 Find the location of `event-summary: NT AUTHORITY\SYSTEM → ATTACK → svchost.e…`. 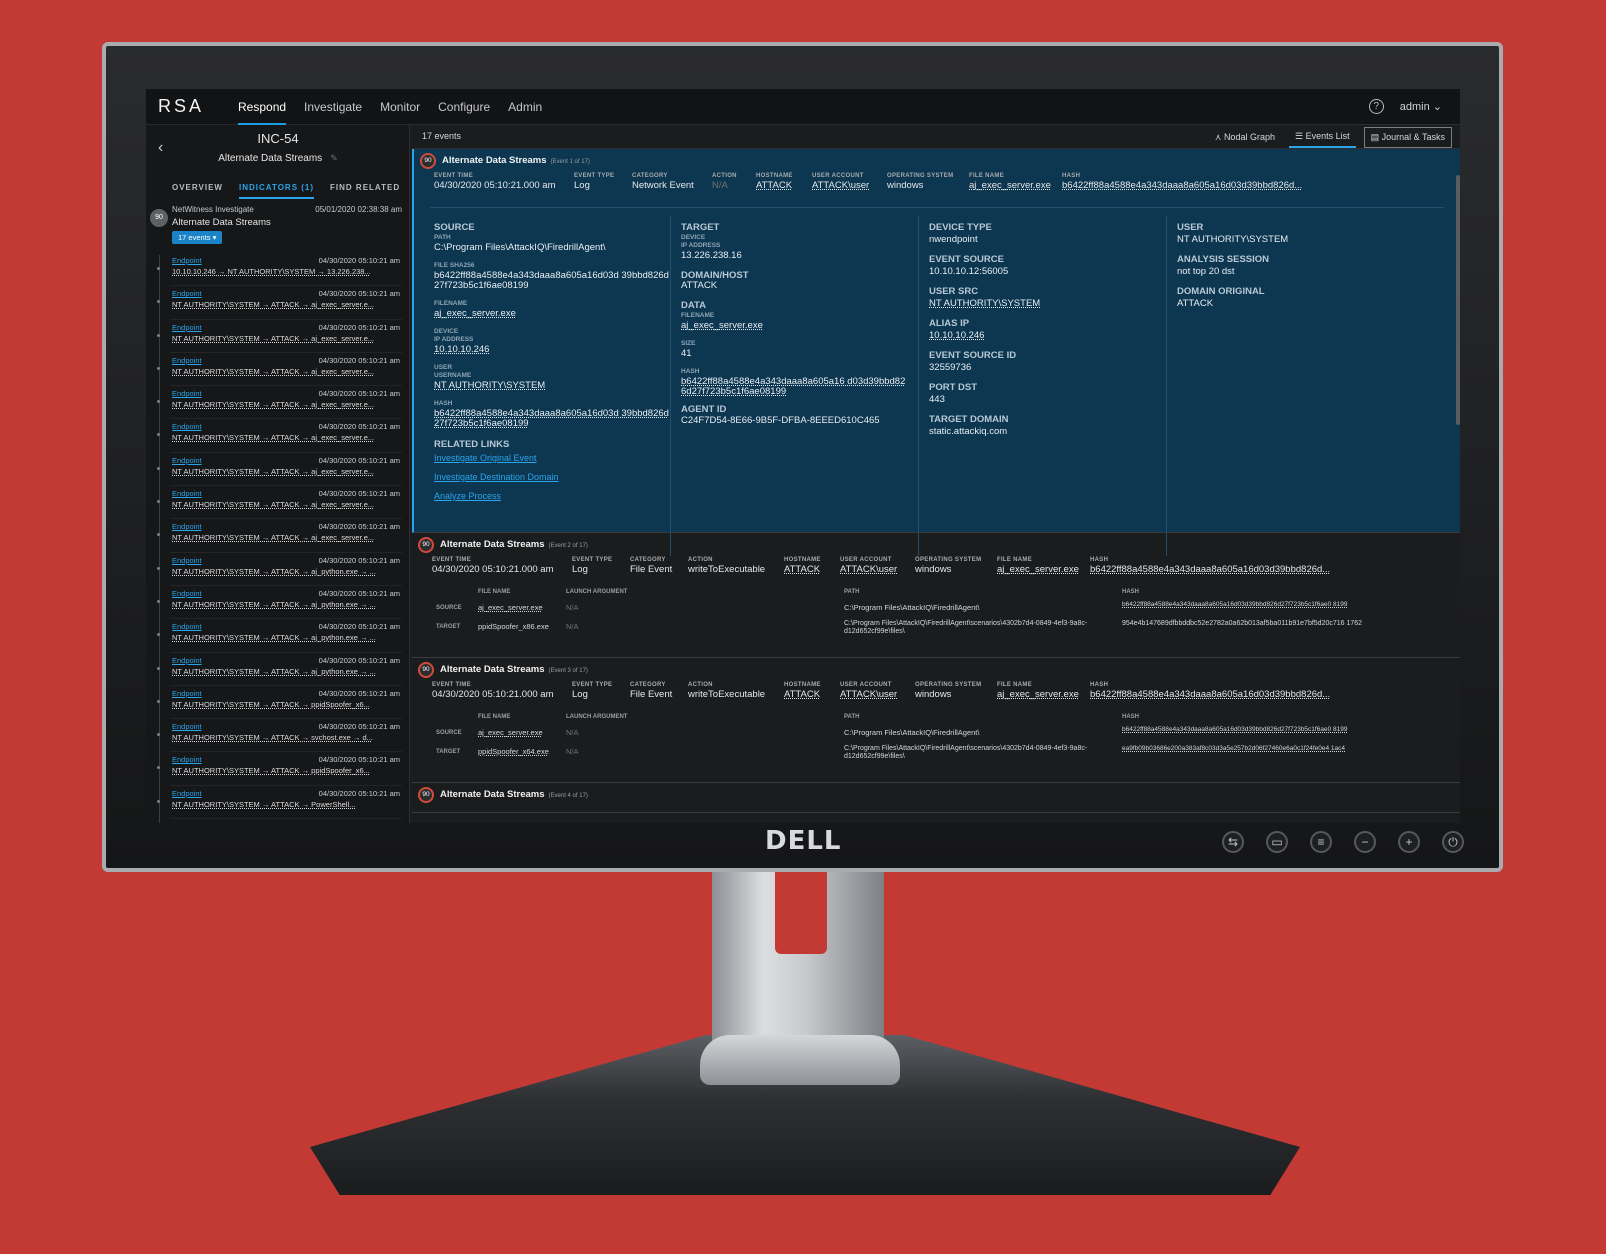

event-summary: NT AUTHORITY\SYSTEM → ATTACK → svchost.e… is located at coordinates (272, 737).